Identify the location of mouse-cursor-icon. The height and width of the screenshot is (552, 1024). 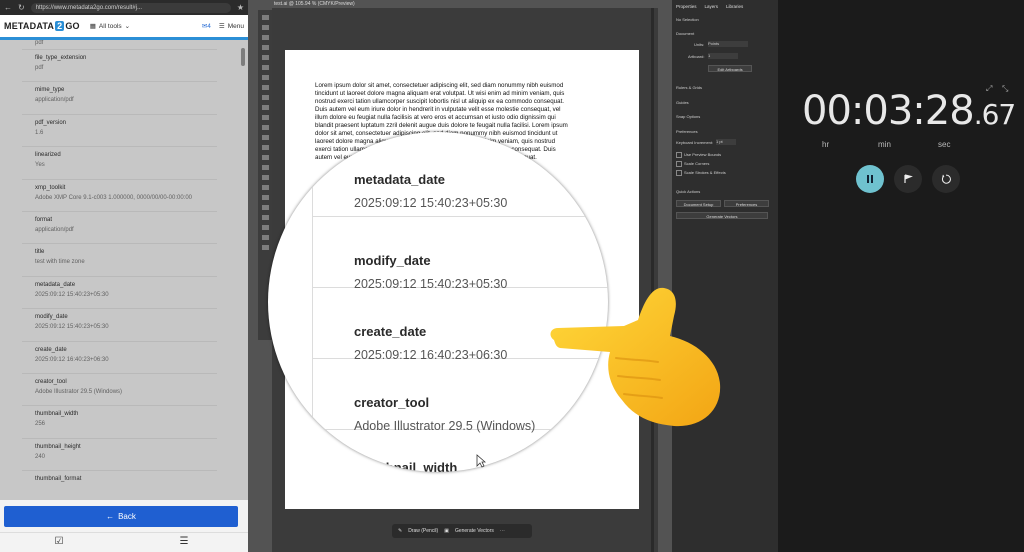
(481, 461).